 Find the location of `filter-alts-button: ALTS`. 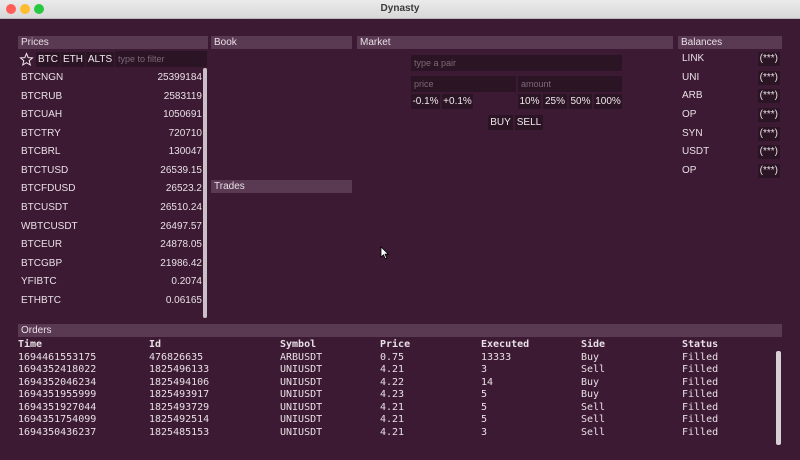

filter-alts-button: ALTS is located at coordinates (100, 59).